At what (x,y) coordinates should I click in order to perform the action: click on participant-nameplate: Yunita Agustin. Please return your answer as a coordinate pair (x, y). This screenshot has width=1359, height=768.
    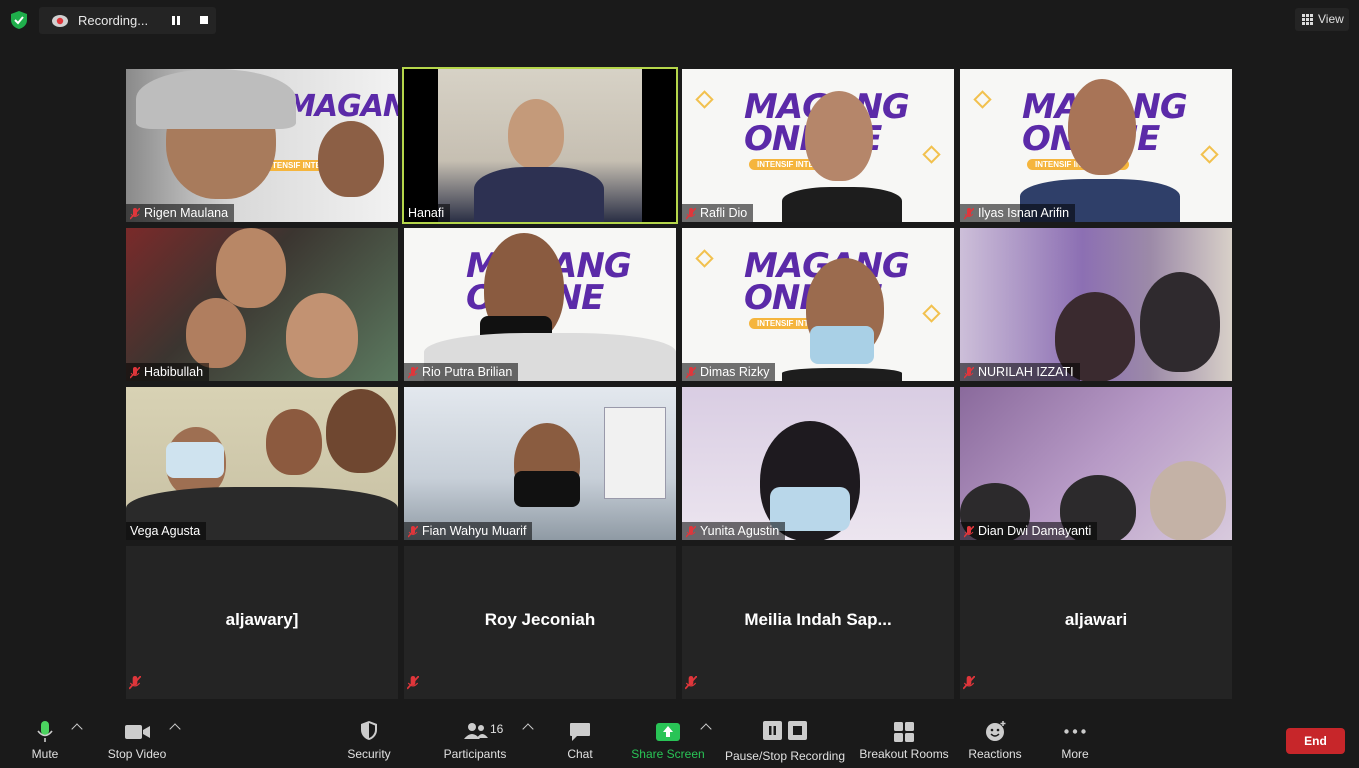
    Looking at the image, I should click on (734, 531).